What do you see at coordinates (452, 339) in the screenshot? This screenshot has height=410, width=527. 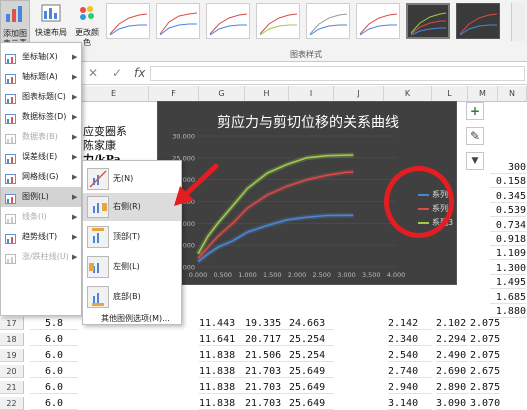 I see `table-cell: 2.294` at bounding box center [452, 339].